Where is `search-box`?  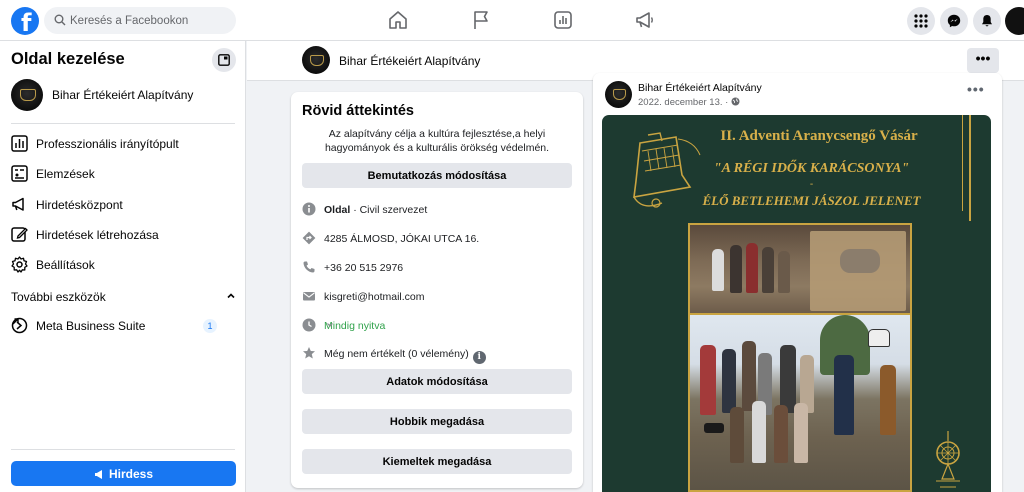 search-box is located at coordinates (140, 20).